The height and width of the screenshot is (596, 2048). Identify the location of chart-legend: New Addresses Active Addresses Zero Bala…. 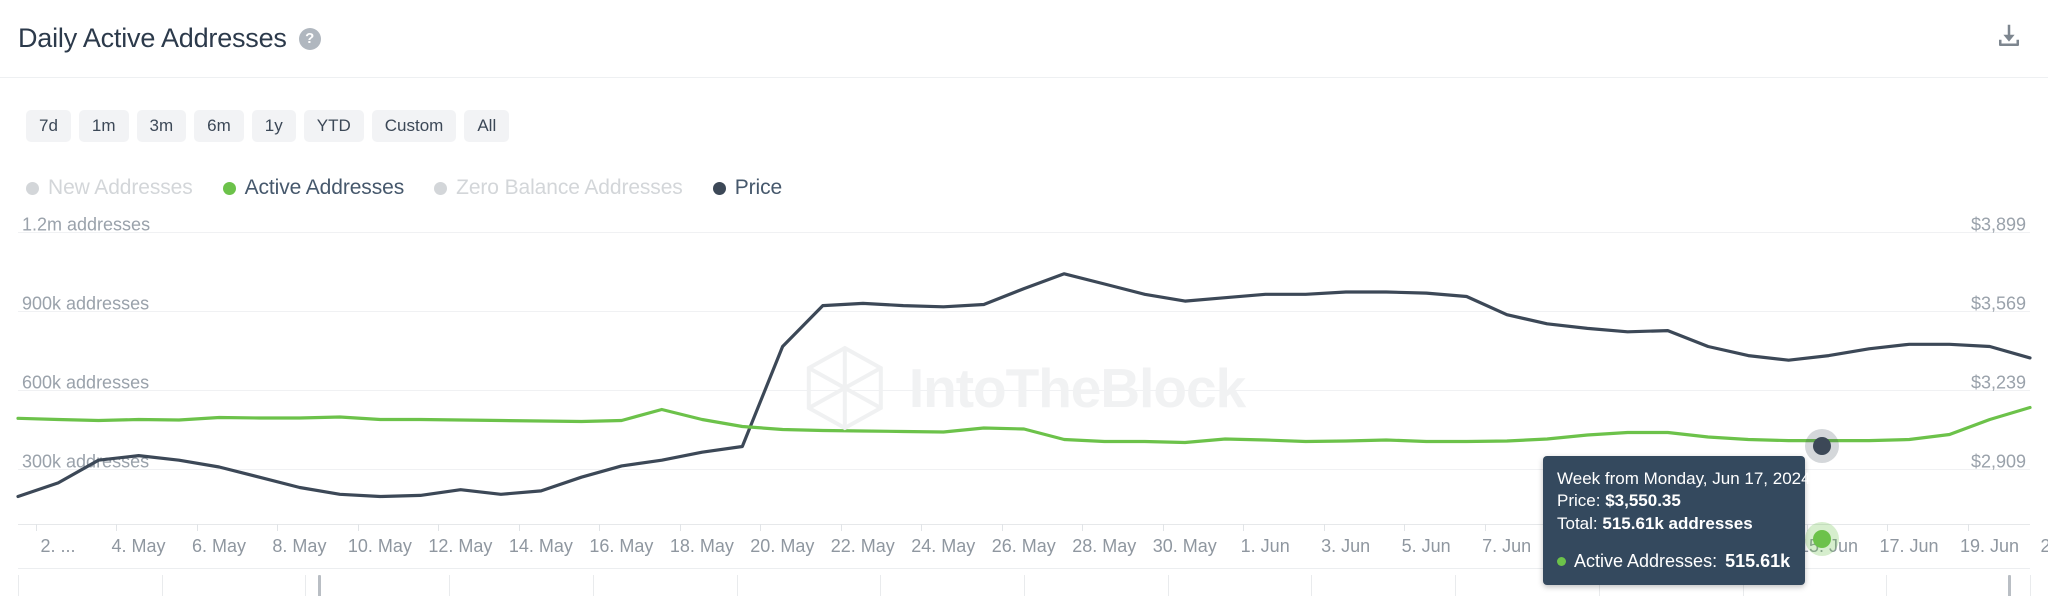
(404, 188).